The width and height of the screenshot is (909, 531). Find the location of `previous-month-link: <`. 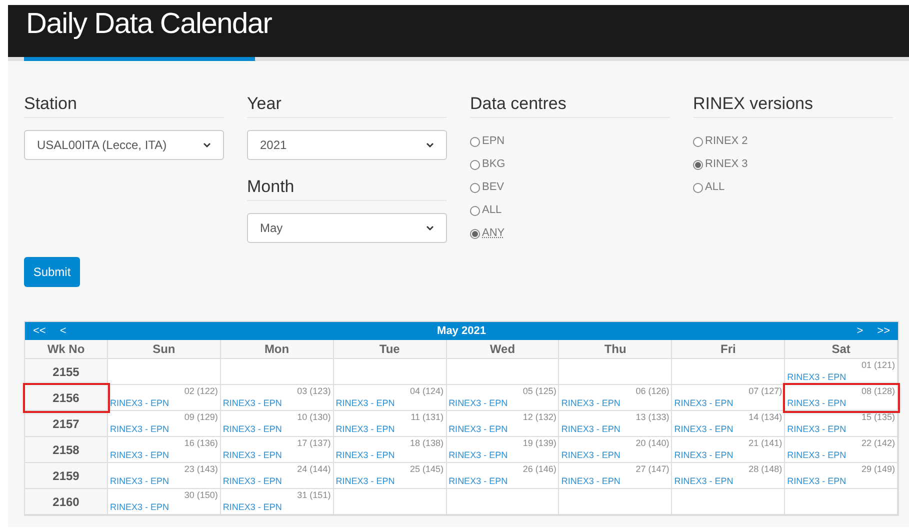

previous-month-link: < is located at coordinates (63, 331).